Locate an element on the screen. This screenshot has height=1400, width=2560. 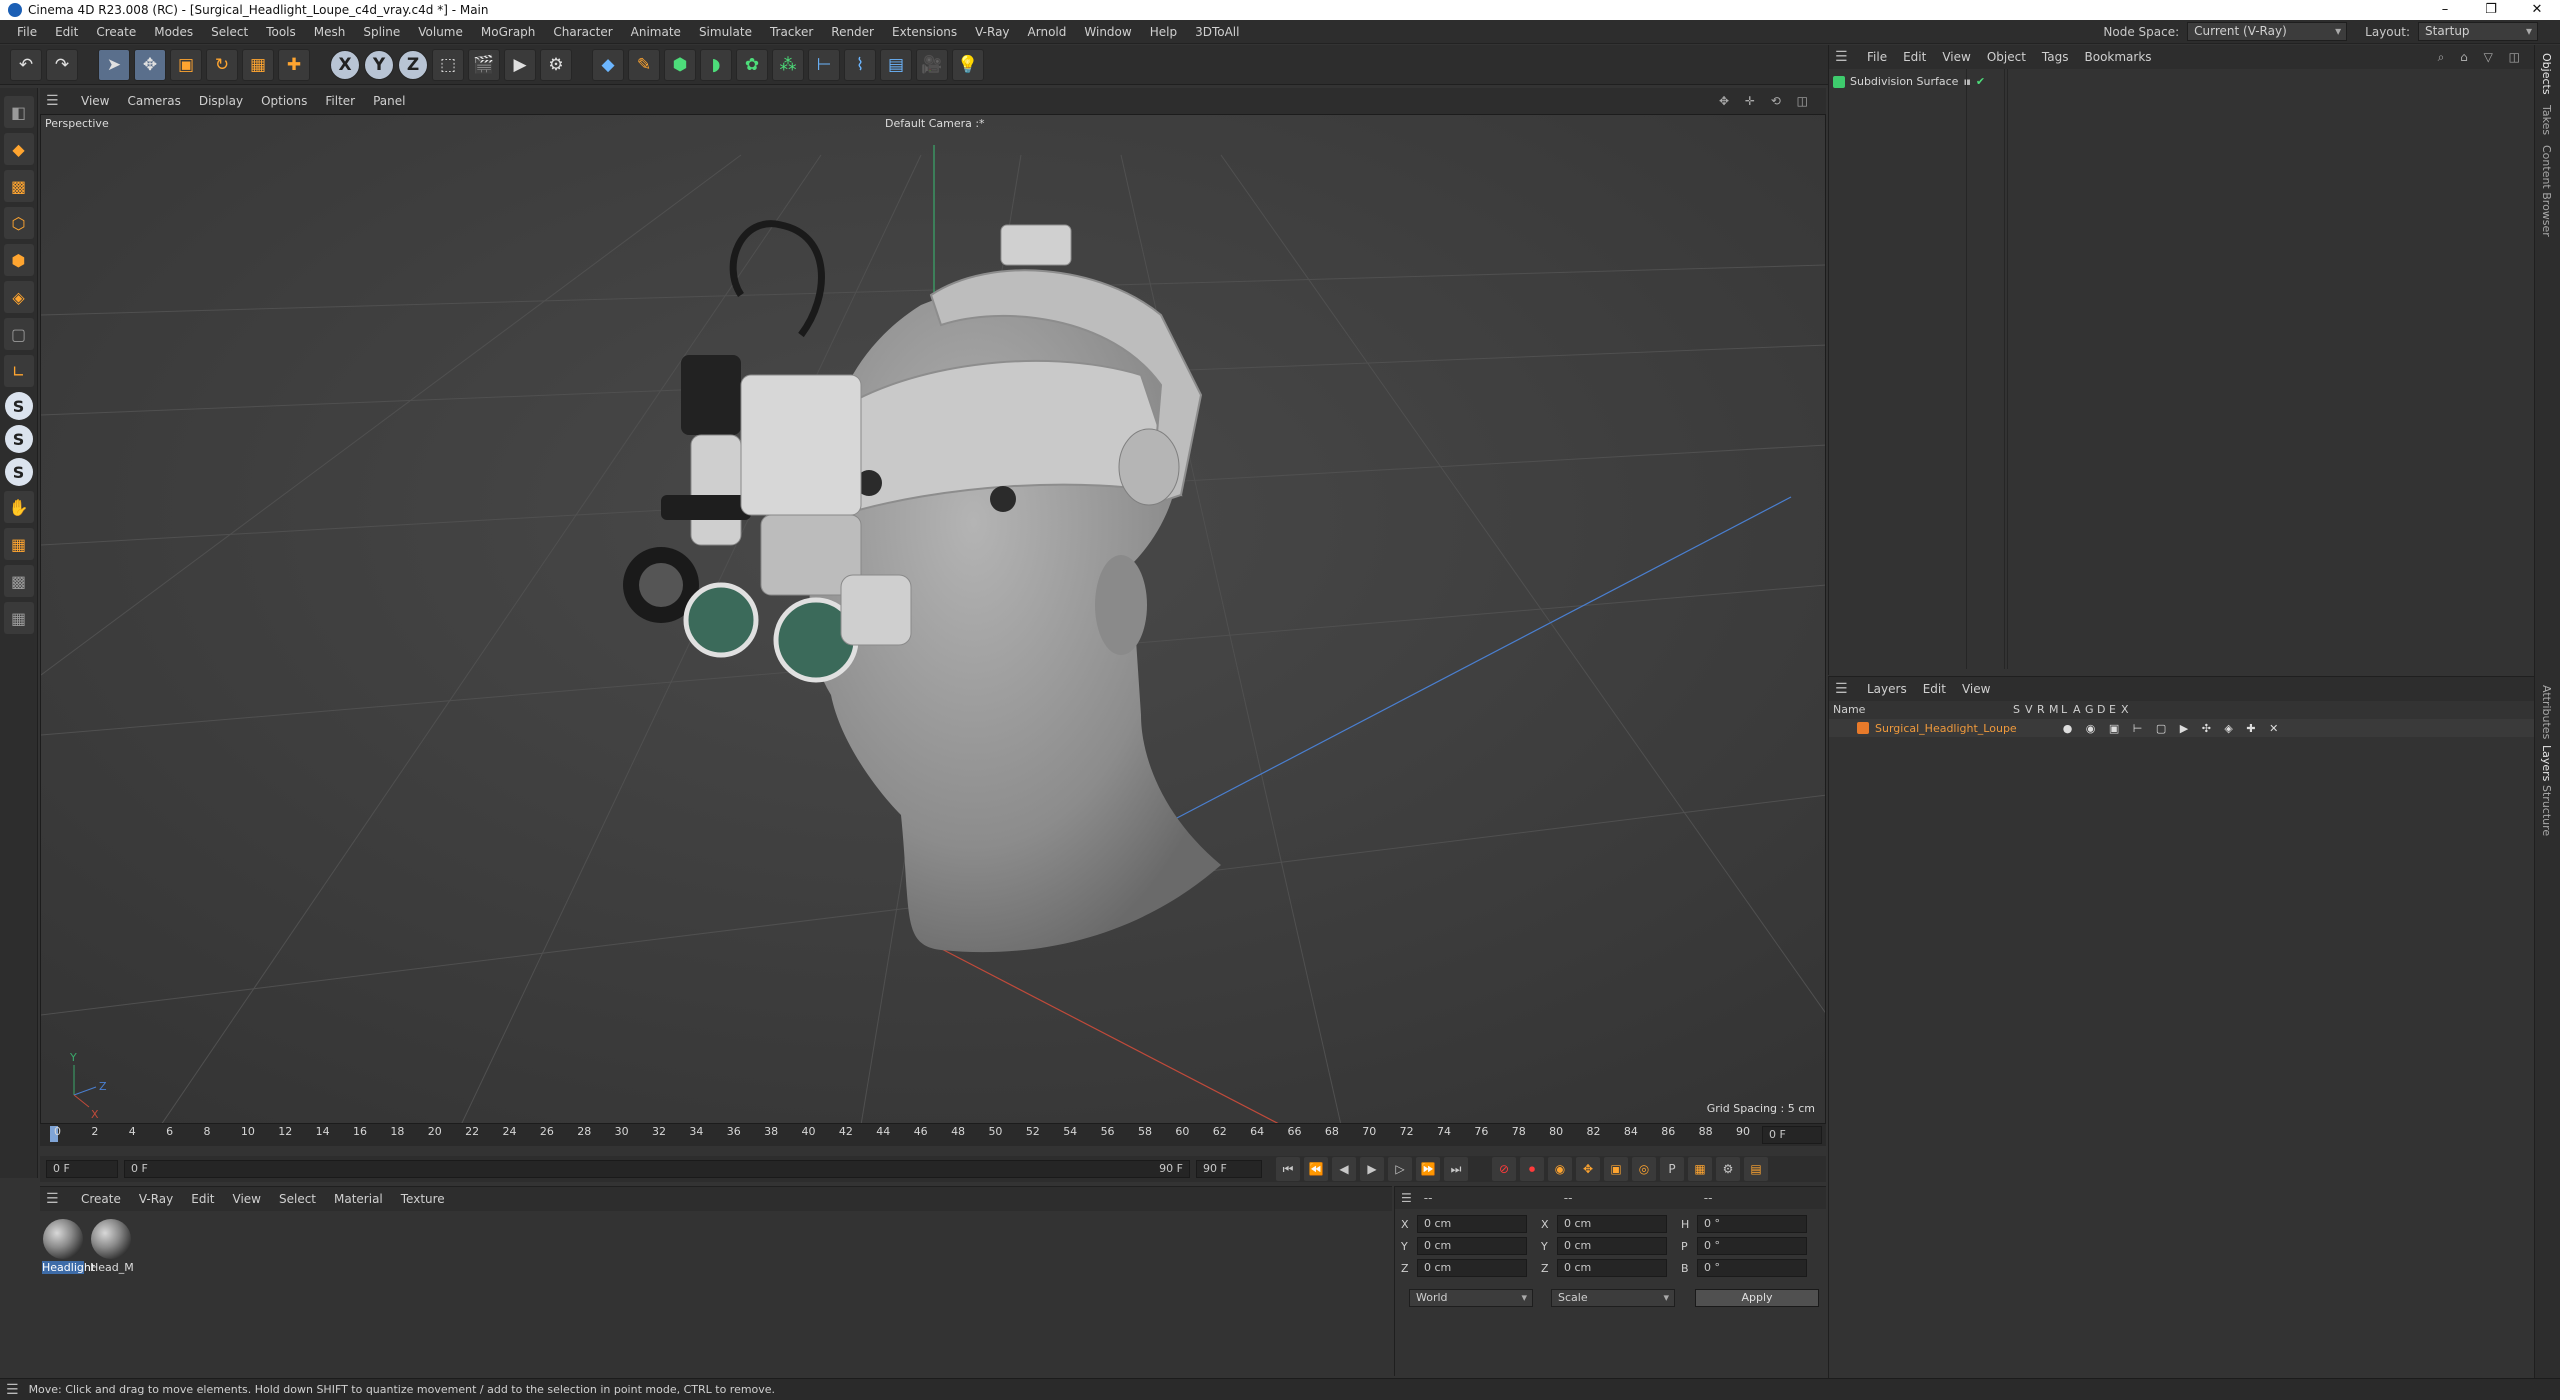
layer-column-v: V is located at coordinates (2029, 709).